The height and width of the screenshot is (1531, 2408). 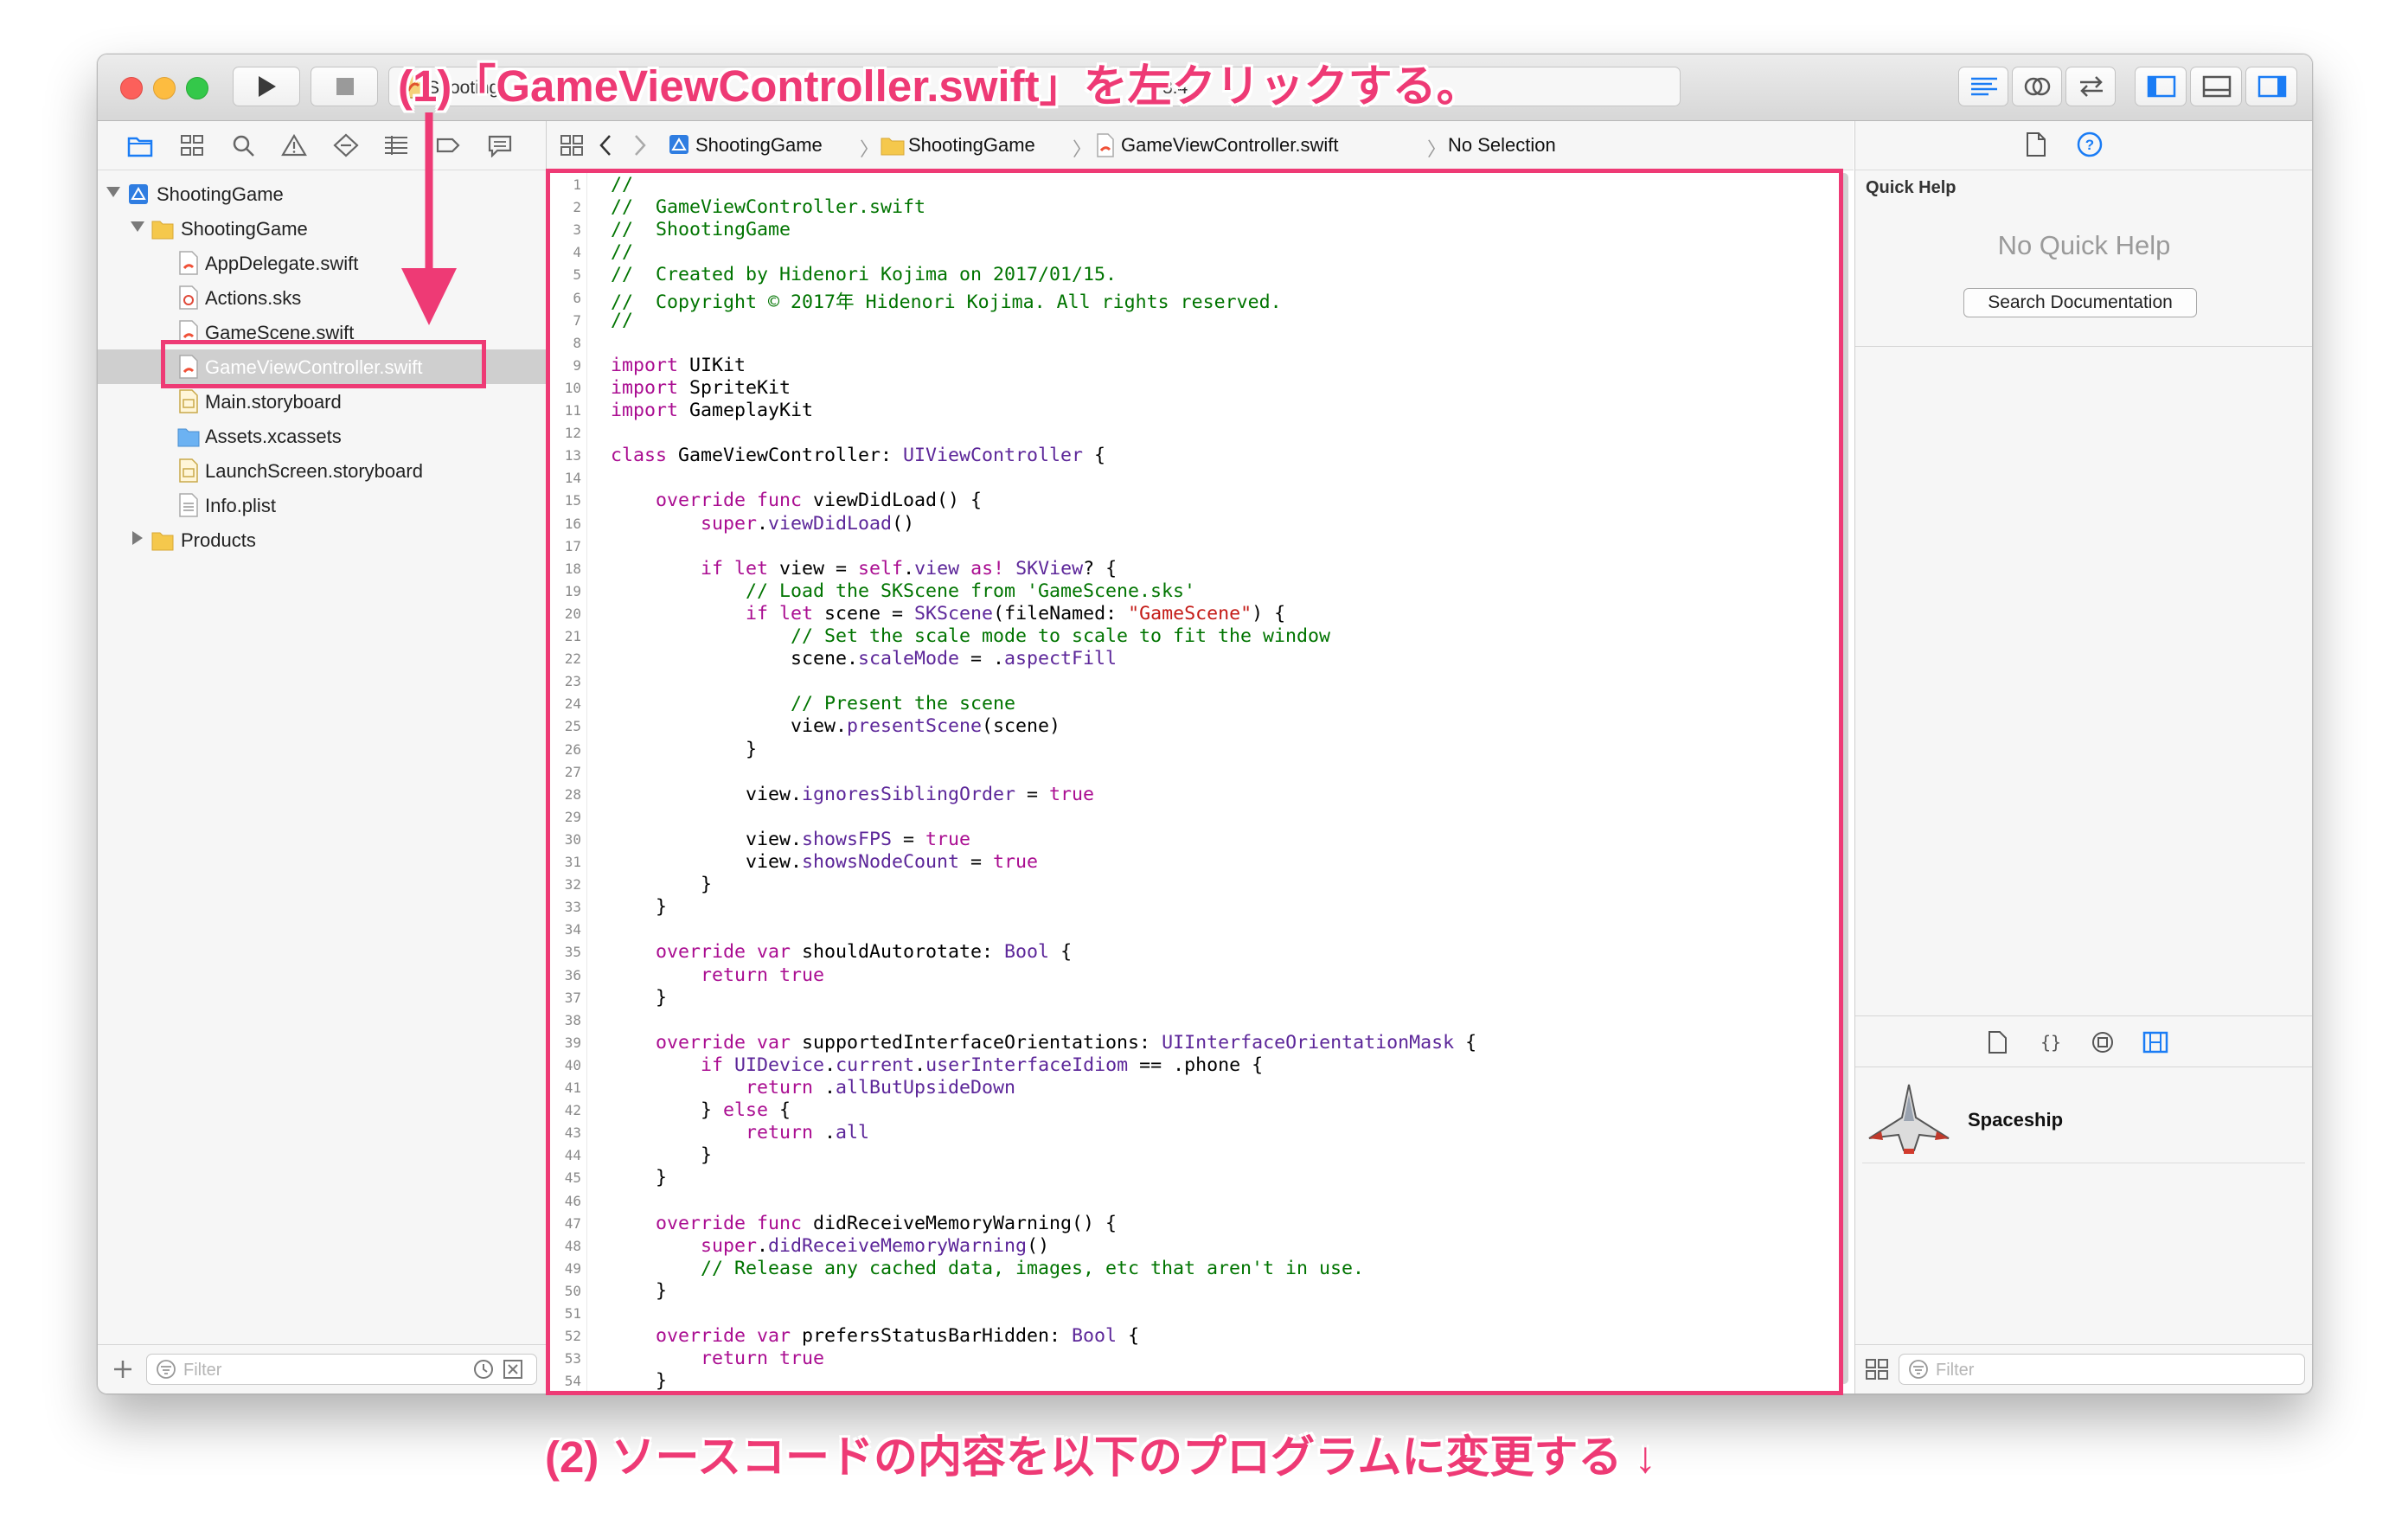 What do you see at coordinates (1998, 1042) in the screenshot?
I see `file-template-icon` at bounding box center [1998, 1042].